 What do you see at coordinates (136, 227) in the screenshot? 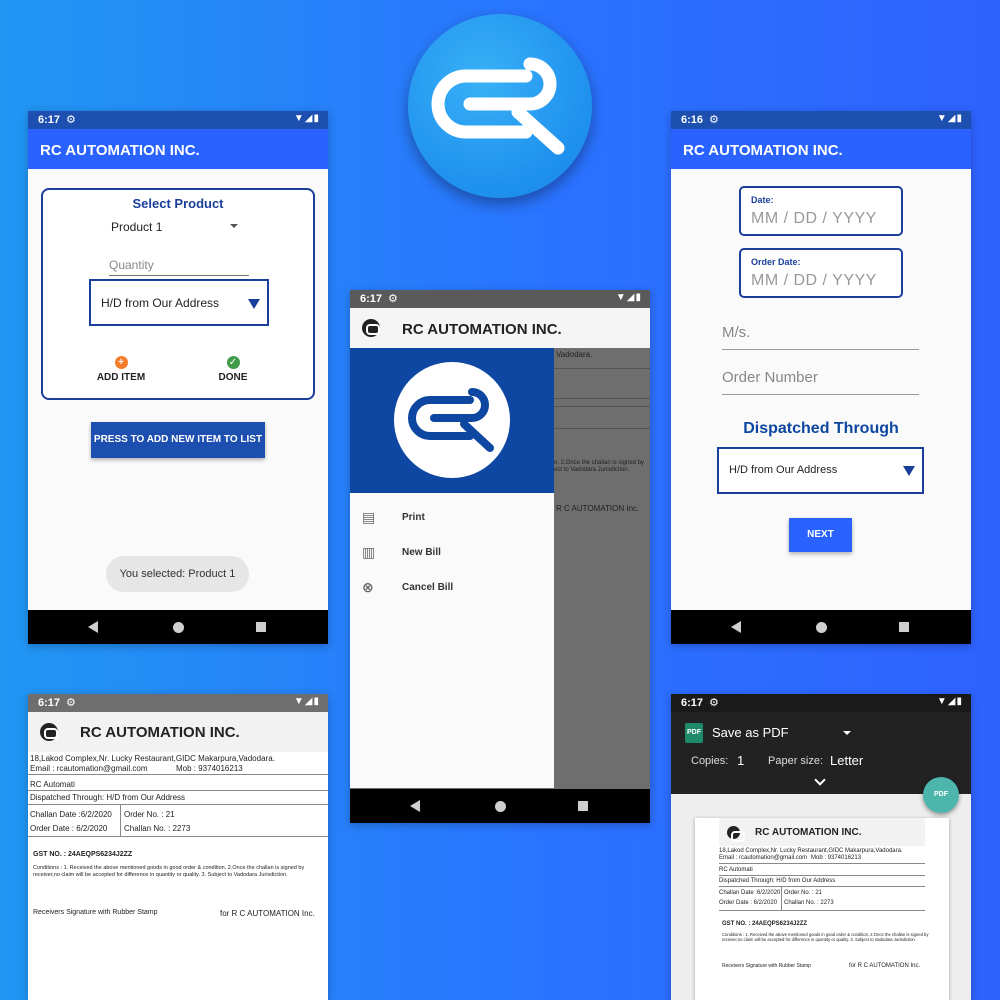
I see `product-spinner: Product 1` at bounding box center [136, 227].